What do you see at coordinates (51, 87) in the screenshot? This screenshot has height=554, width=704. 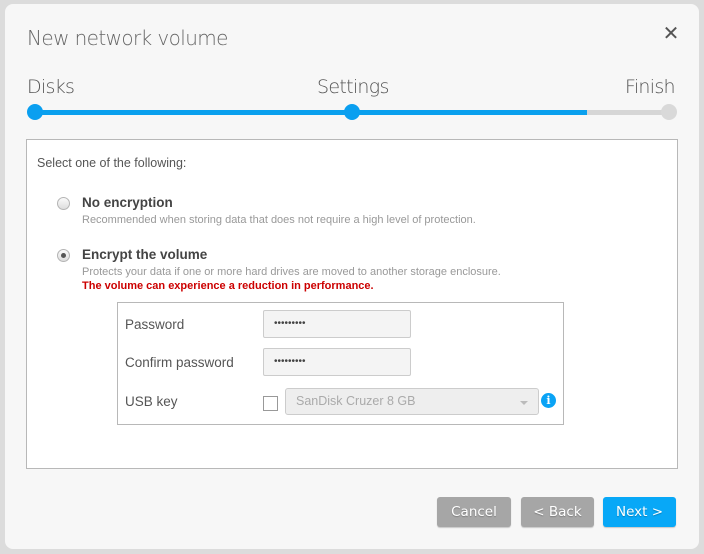 I see `step-disks-label: Disks` at bounding box center [51, 87].